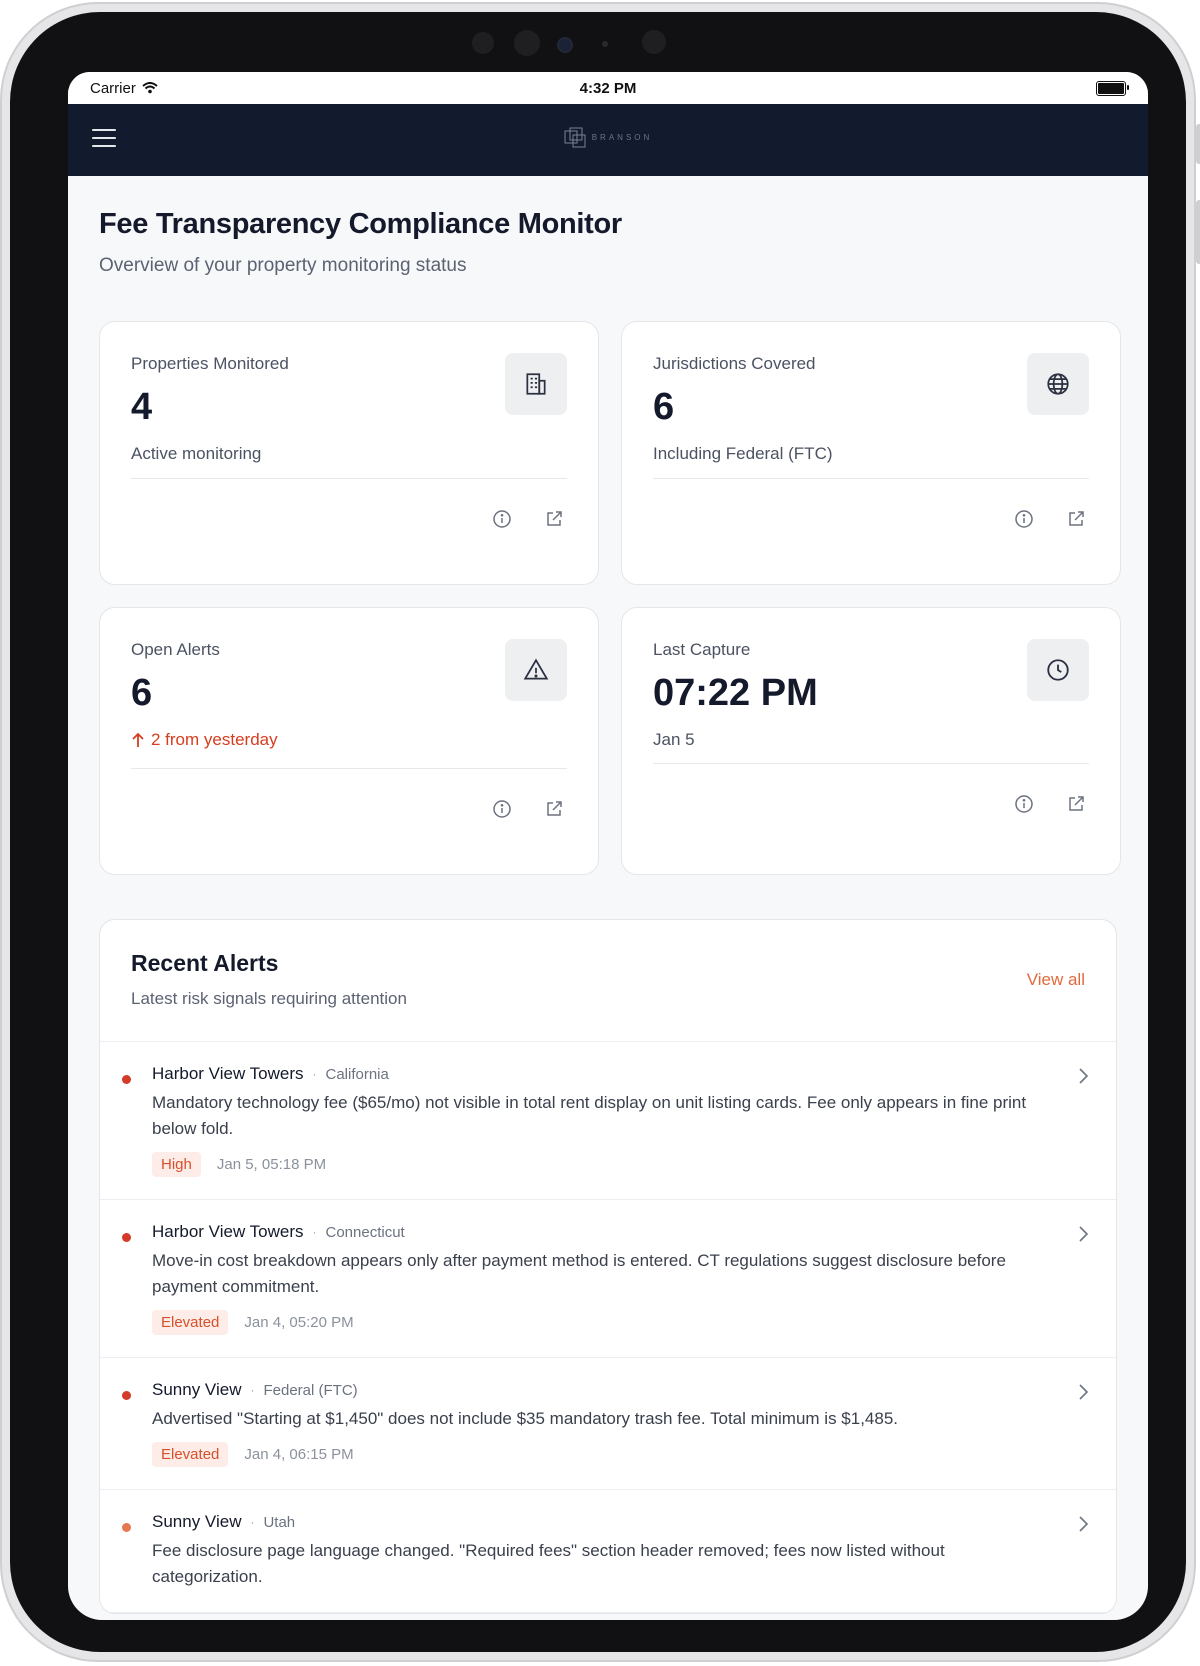  What do you see at coordinates (210, 363) in the screenshot?
I see `card-label: Properties Monitored` at bounding box center [210, 363].